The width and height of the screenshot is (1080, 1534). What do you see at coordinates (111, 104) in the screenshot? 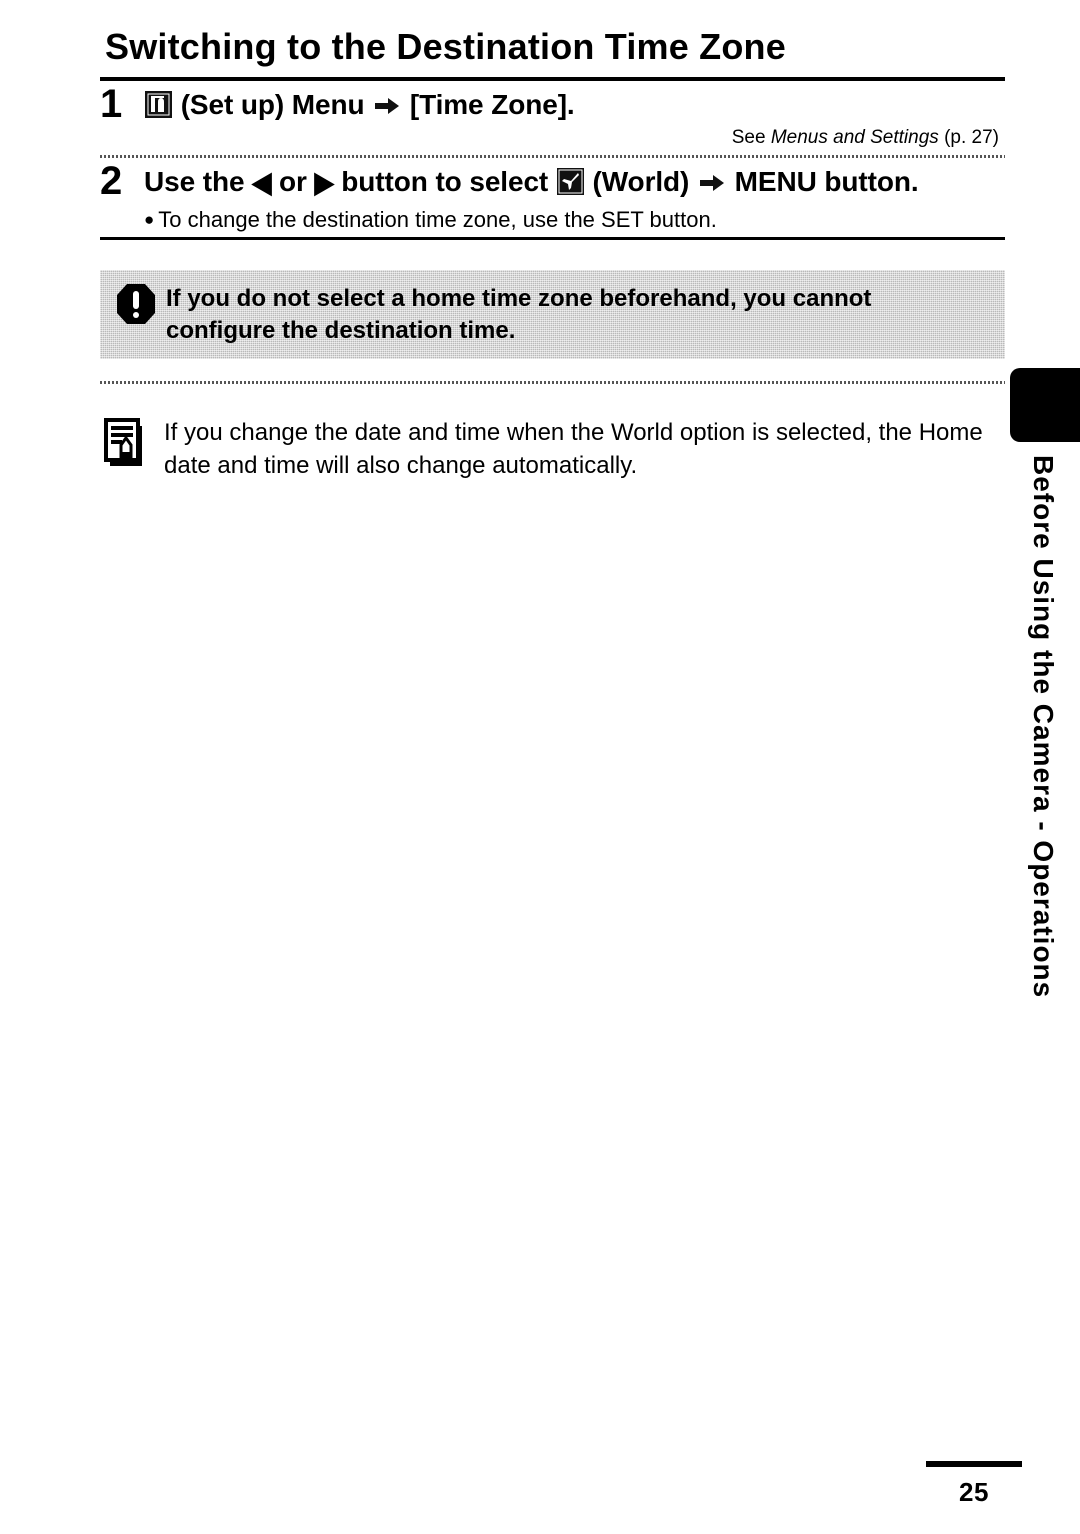
I see `step-1-number: 1` at bounding box center [111, 104].